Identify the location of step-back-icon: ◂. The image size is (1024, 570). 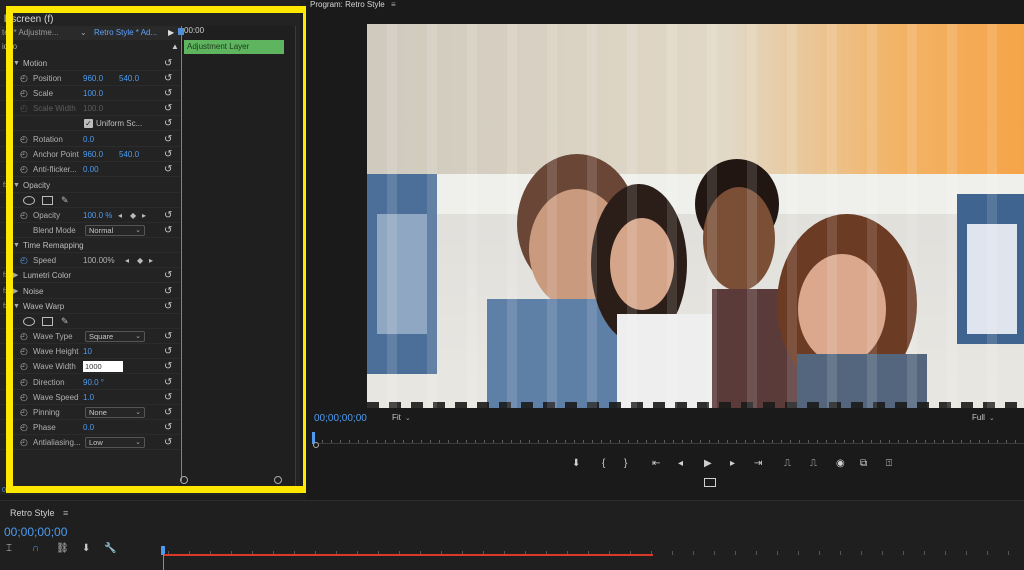
(680, 463).